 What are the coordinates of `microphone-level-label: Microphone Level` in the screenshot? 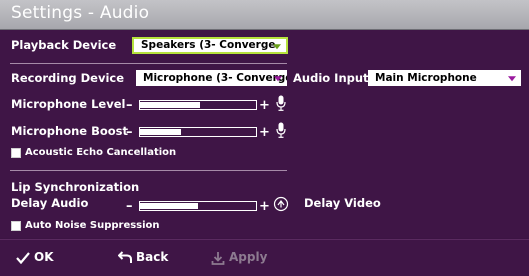 It's located at (68, 104).